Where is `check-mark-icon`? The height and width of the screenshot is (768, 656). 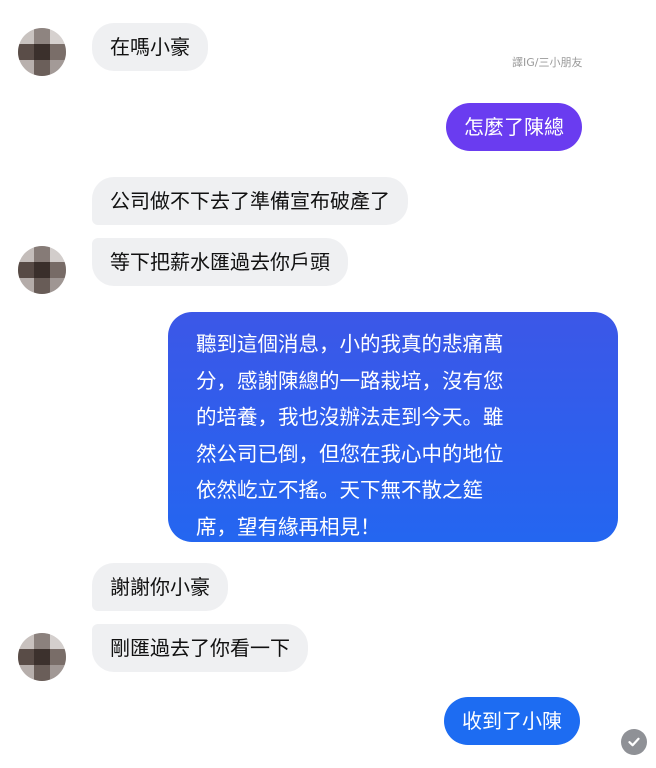
check-mark-icon is located at coordinates (634, 742).